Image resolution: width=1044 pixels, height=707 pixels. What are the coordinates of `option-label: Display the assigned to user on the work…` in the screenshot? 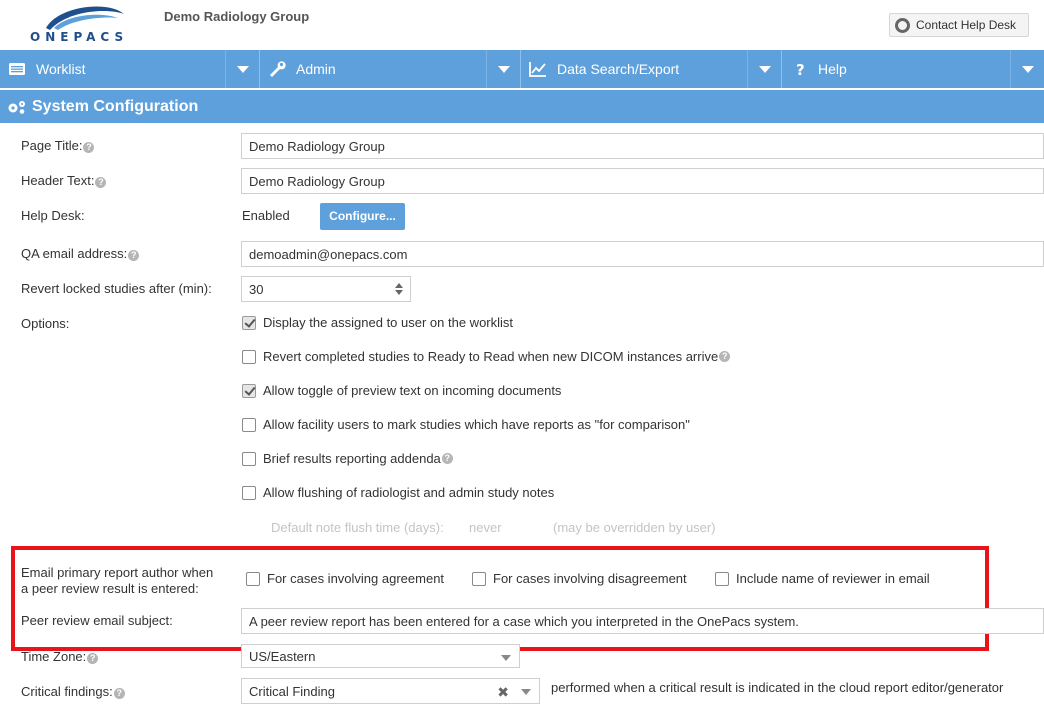 It's located at (388, 322).